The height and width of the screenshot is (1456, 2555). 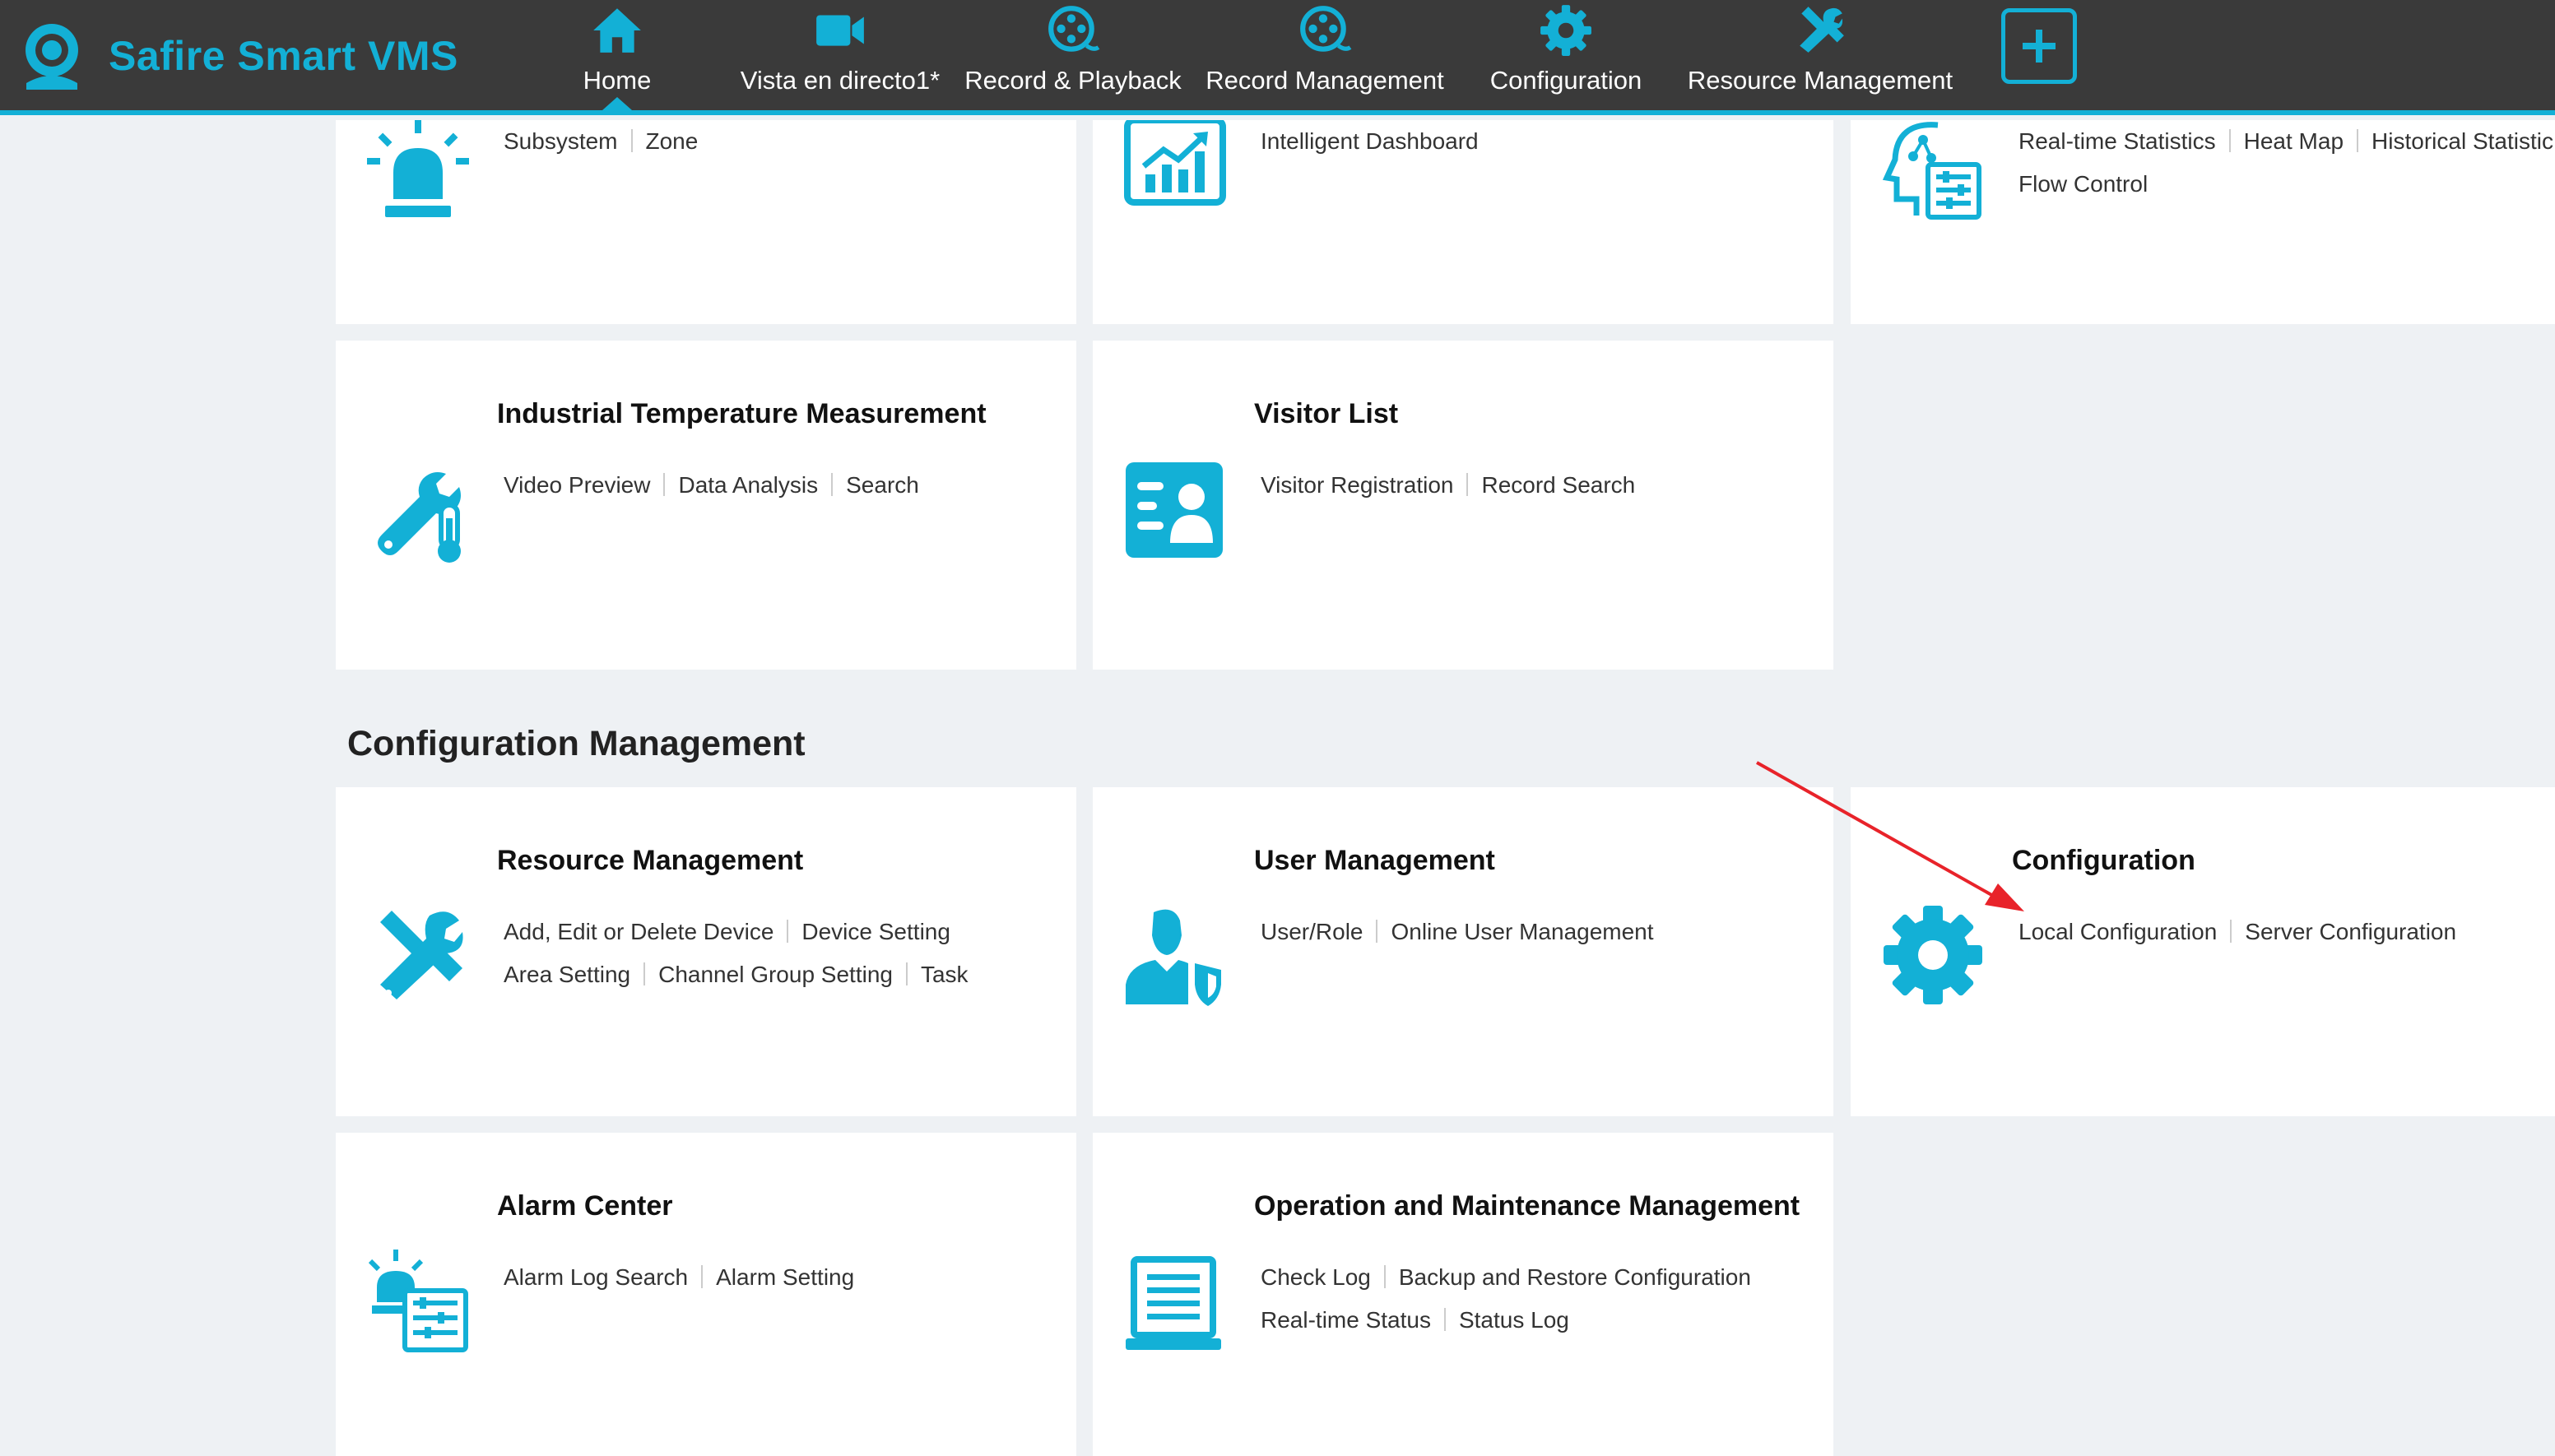 What do you see at coordinates (52, 56) in the screenshot?
I see `camera-logo-icon` at bounding box center [52, 56].